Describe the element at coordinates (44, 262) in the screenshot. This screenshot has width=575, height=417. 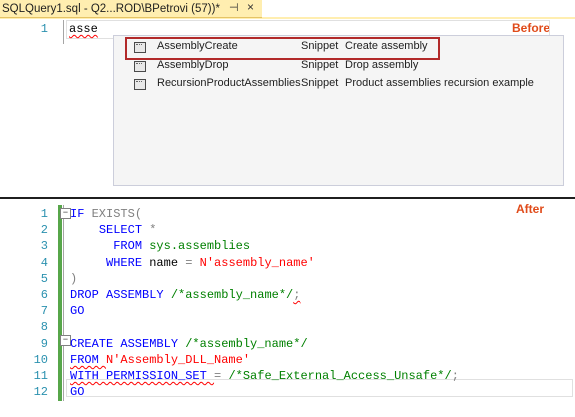
I see `line-number: 4` at that location.